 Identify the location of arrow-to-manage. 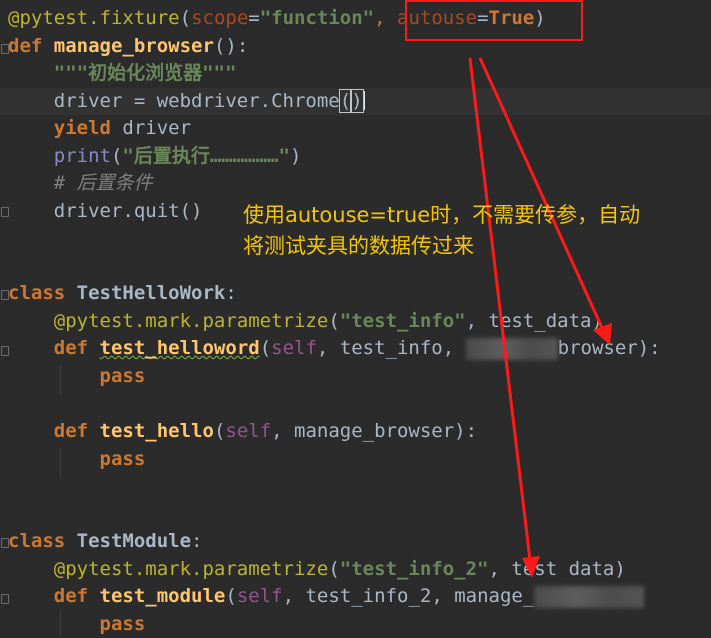
(504, 317).